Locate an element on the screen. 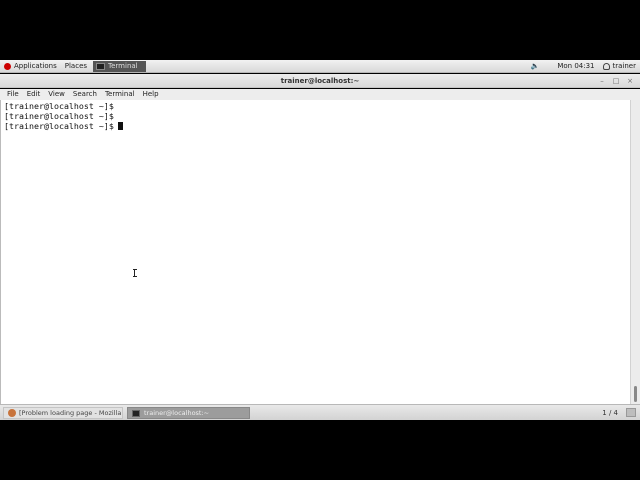  applications-menu: Applications is located at coordinates (30, 66).